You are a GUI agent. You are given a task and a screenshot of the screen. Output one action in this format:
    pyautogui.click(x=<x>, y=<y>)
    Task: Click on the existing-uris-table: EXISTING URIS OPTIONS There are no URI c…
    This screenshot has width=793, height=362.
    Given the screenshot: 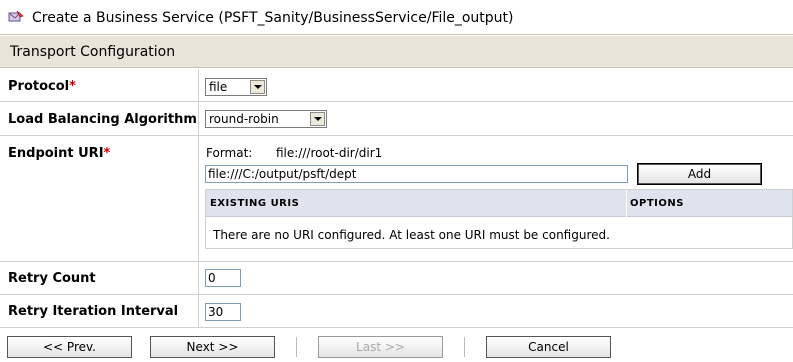 What is the action you would take?
    pyautogui.click(x=499, y=219)
    